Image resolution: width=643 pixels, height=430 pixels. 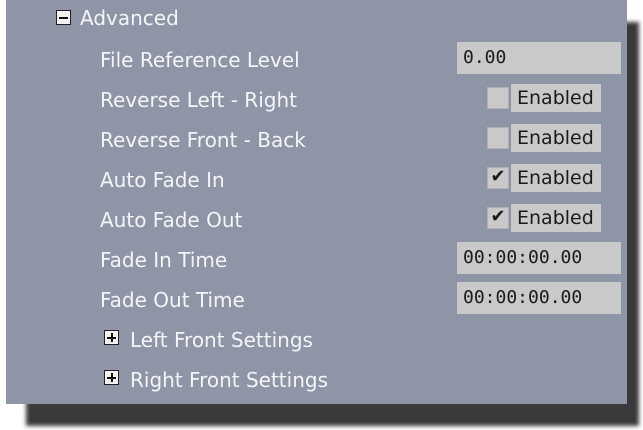 What do you see at coordinates (539, 298) in the screenshot?
I see `fade-out-time-field: 00:00:00.00` at bounding box center [539, 298].